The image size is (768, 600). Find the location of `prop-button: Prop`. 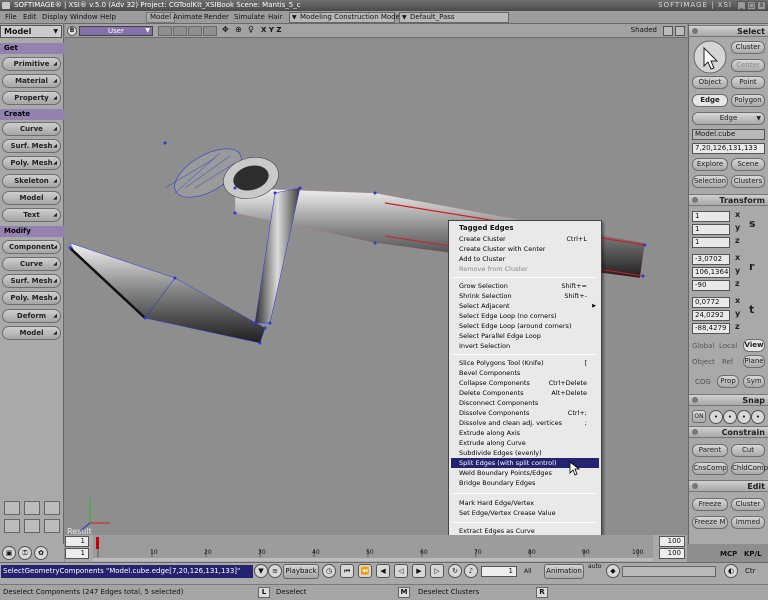

prop-button: Prop is located at coordinates (728, 381).